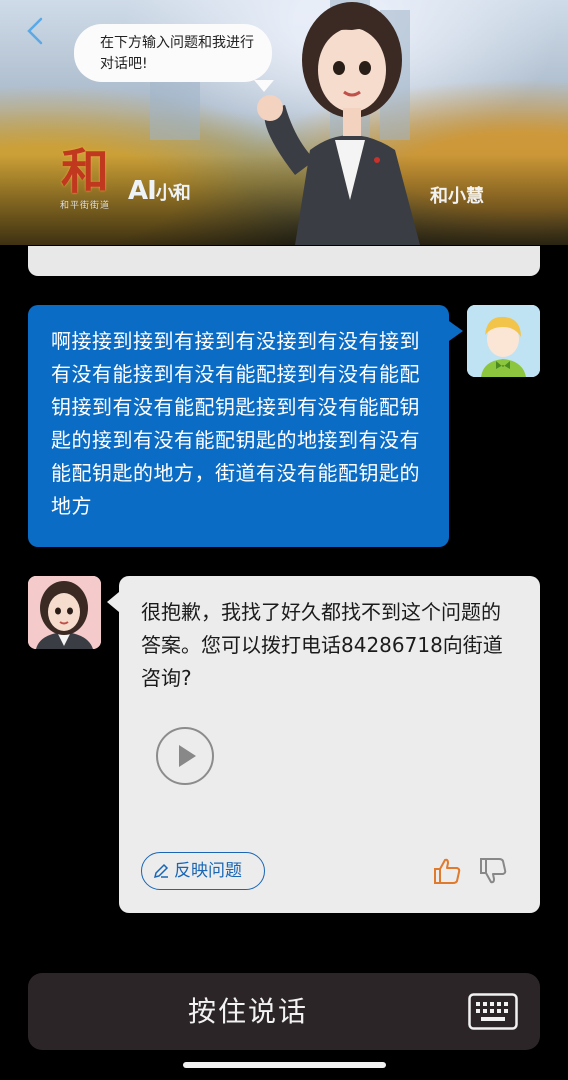 The image size is (568, 1080). Describe the element at coordinates (64, 612) in the screenshot. I see `bot-avatar` at that location.